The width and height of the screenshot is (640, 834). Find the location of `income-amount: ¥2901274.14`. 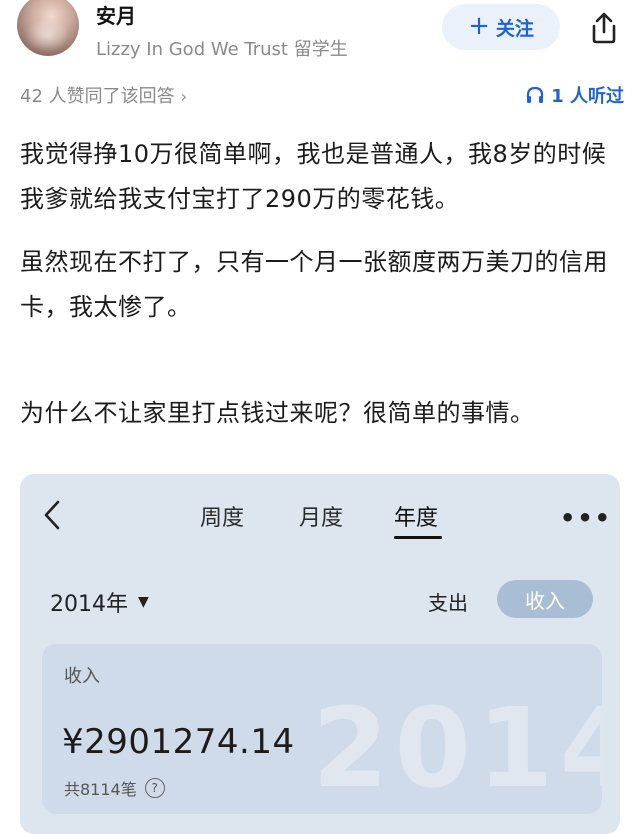

income-amount: ¥2901274.14 is located at coordinates (178, 742).